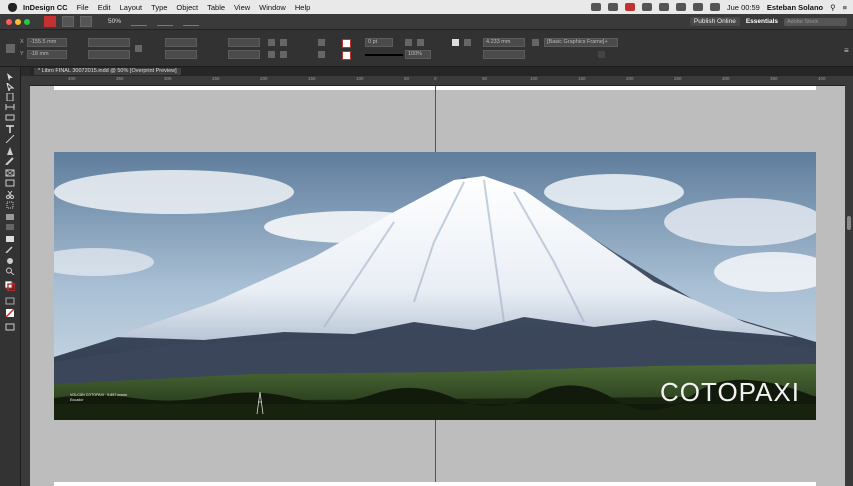 Image resolution: width=853 pixels, height=486 pixels. Describe the element at coordinates (271, 54) in the screenshot. I see `flip-horizontal-icon` at that location.